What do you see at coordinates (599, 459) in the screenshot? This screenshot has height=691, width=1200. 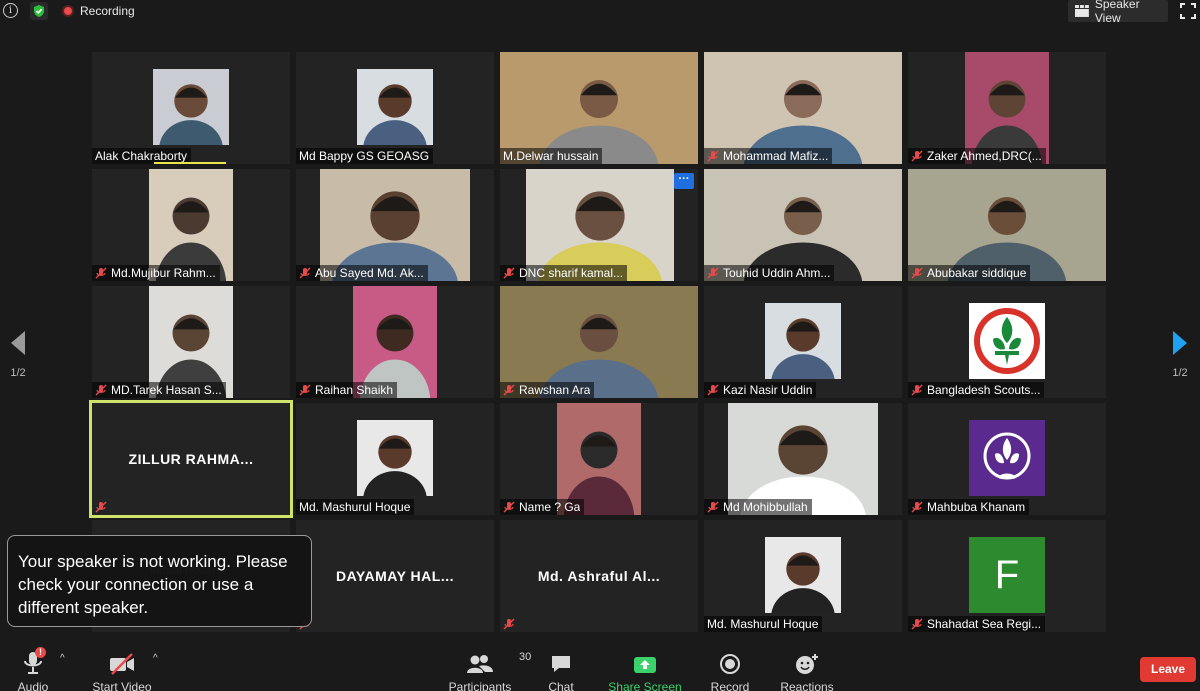 I see `participant-tile: Name ? Ga` at bounding box center [599, 459].